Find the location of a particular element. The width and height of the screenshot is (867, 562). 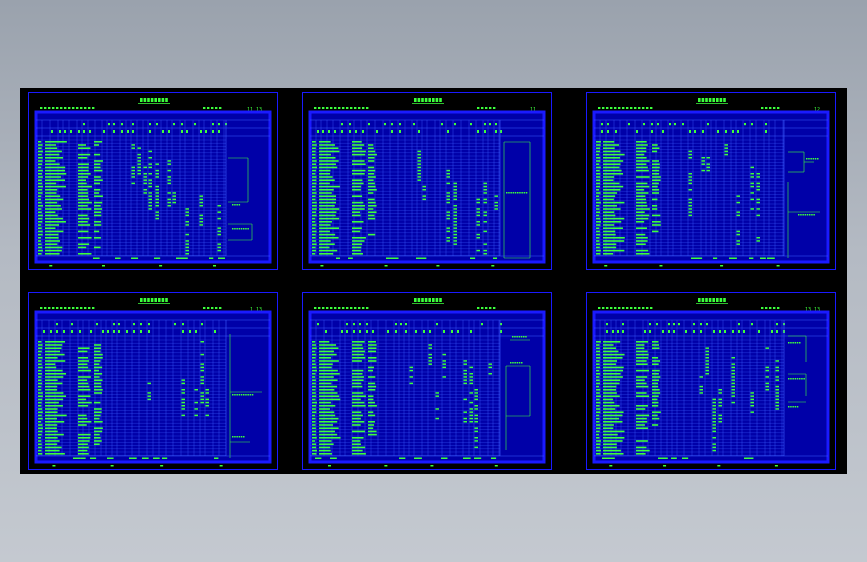

drawing-sheet-6: 13 13 is located at coordinates (711, 381).